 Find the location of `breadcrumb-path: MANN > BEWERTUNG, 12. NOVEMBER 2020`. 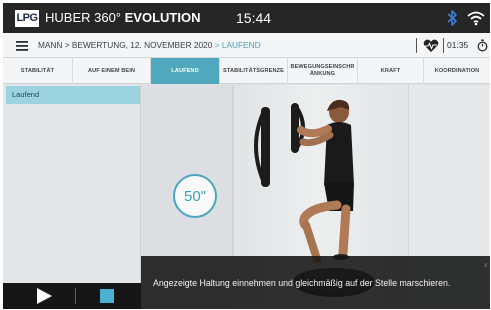

breadcrumb-path: MANN > BEWERTUNG, 12. NOVEMBER 2020 is located at coordinates (125, 45).